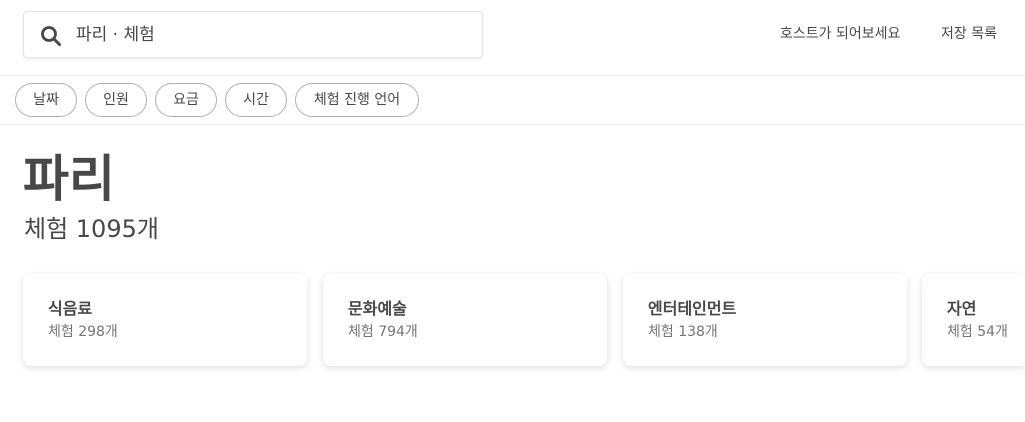 The height and width of the screenshot is (422, 1025). What do you see at coordinates (377, 308) in the screenshot?
I see `category-name: 문화예술` at bounding box center [377, 308].